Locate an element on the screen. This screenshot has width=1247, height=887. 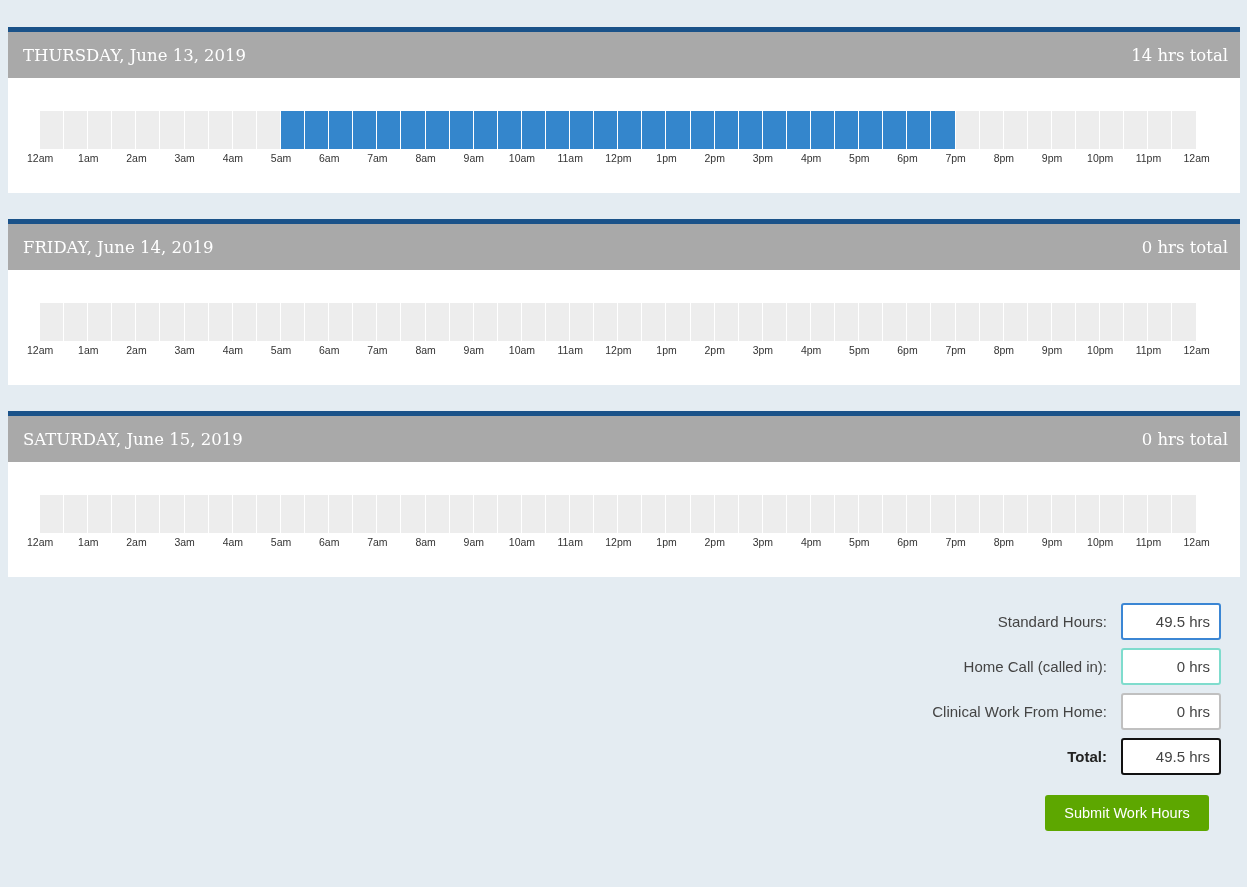
day-title: SATURDAY, June 15, 2019 is located at coordinates (133, 439).